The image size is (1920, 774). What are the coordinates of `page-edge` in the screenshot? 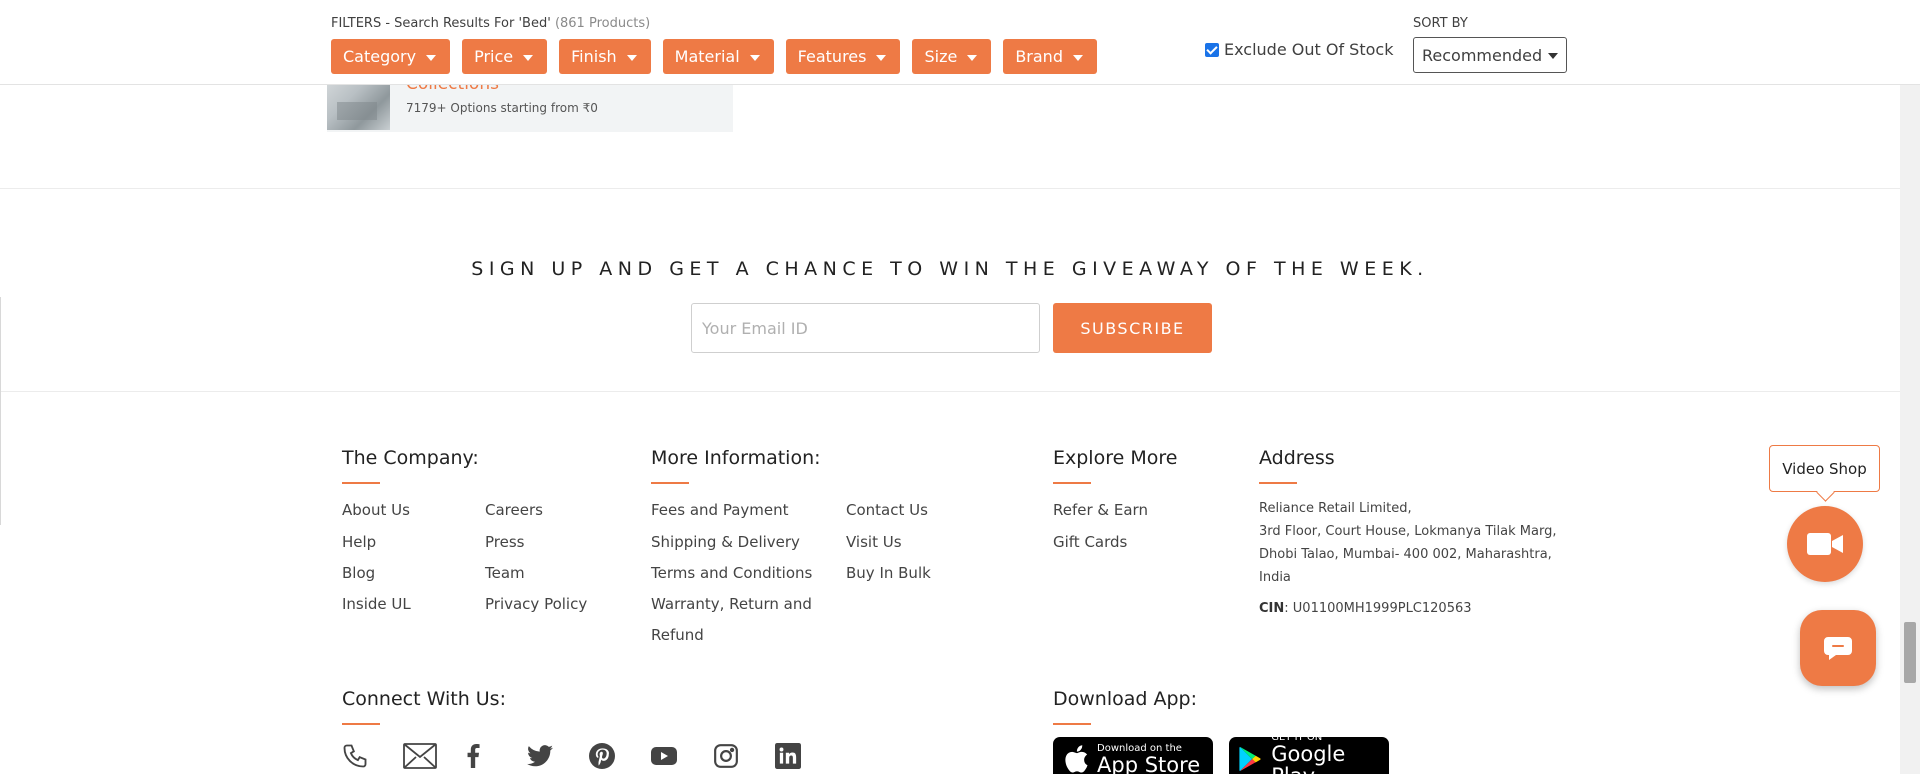 It's located at (0, 411).